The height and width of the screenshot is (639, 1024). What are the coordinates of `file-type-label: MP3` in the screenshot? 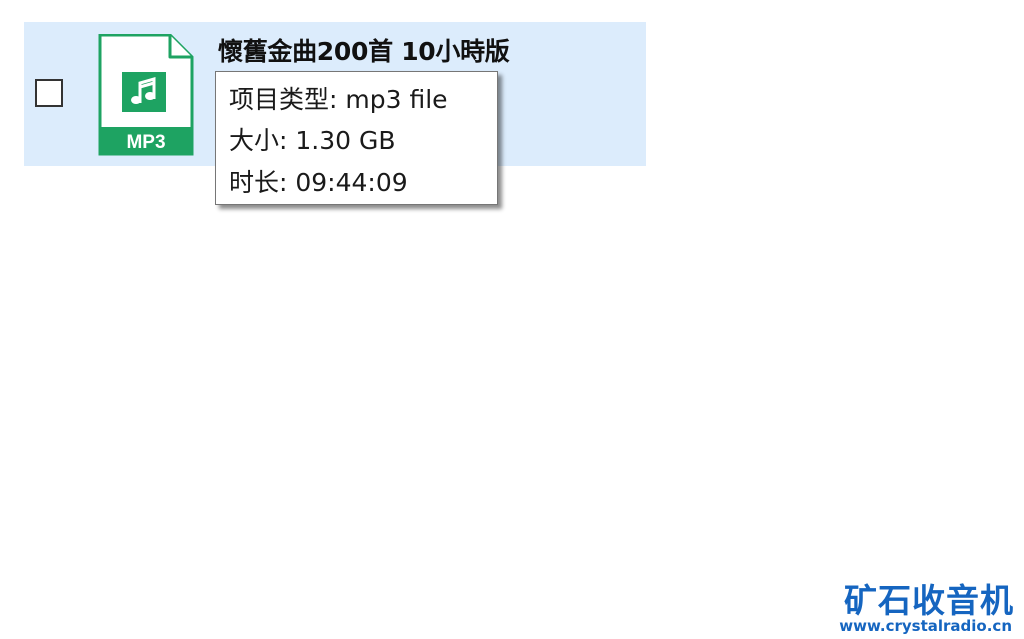 It's located at (145, 142).